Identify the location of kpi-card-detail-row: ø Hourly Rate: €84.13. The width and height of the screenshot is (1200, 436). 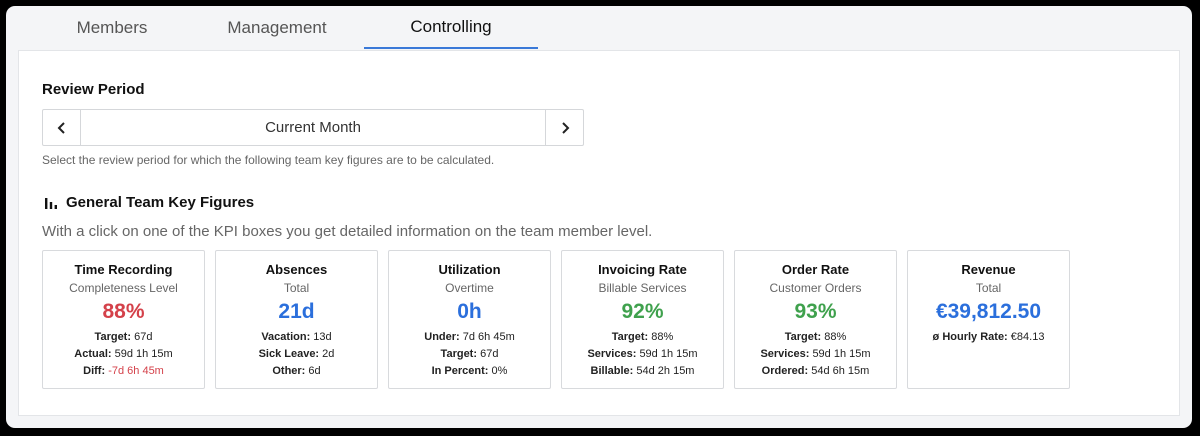
(988, 337).